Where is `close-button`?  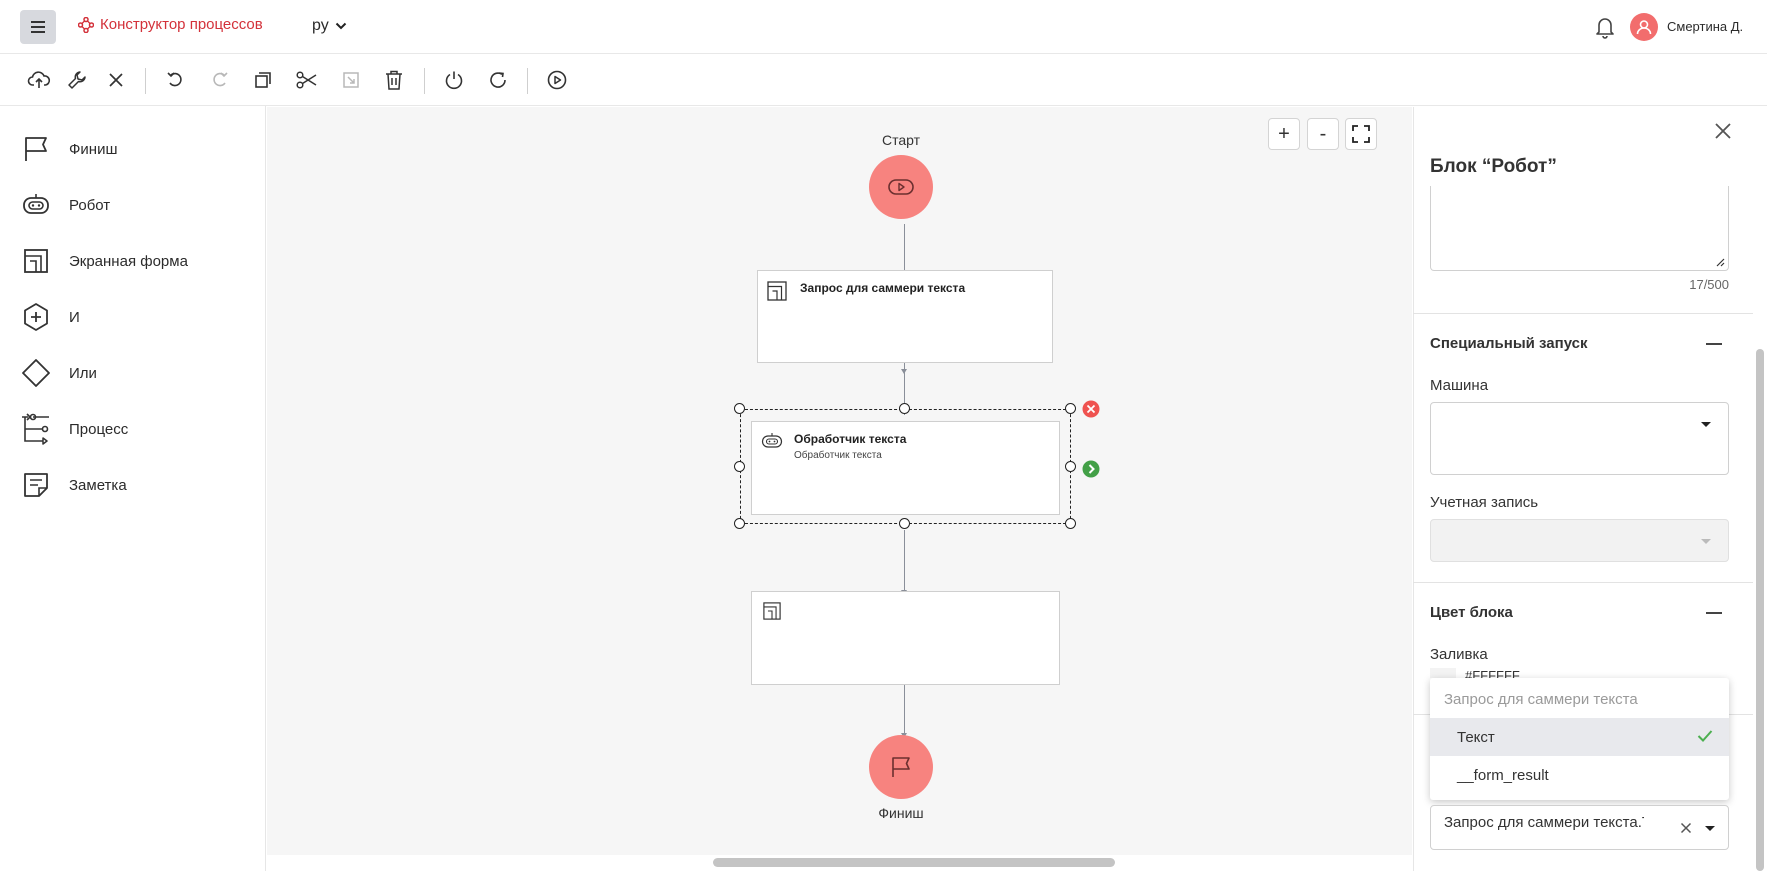
close-button is located at coordinates (116, 80).